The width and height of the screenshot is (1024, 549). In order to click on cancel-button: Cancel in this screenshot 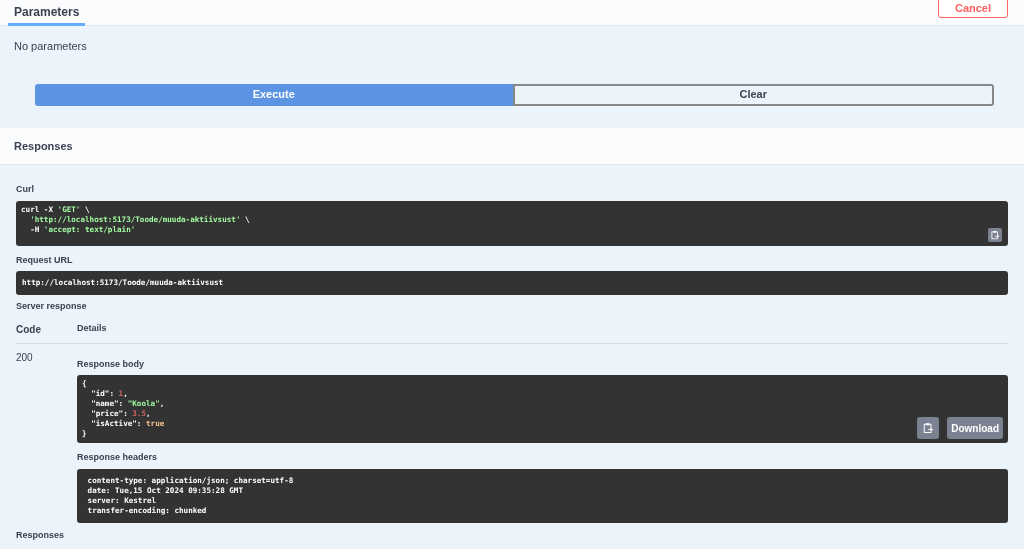, I will do `click(973, 9)`.